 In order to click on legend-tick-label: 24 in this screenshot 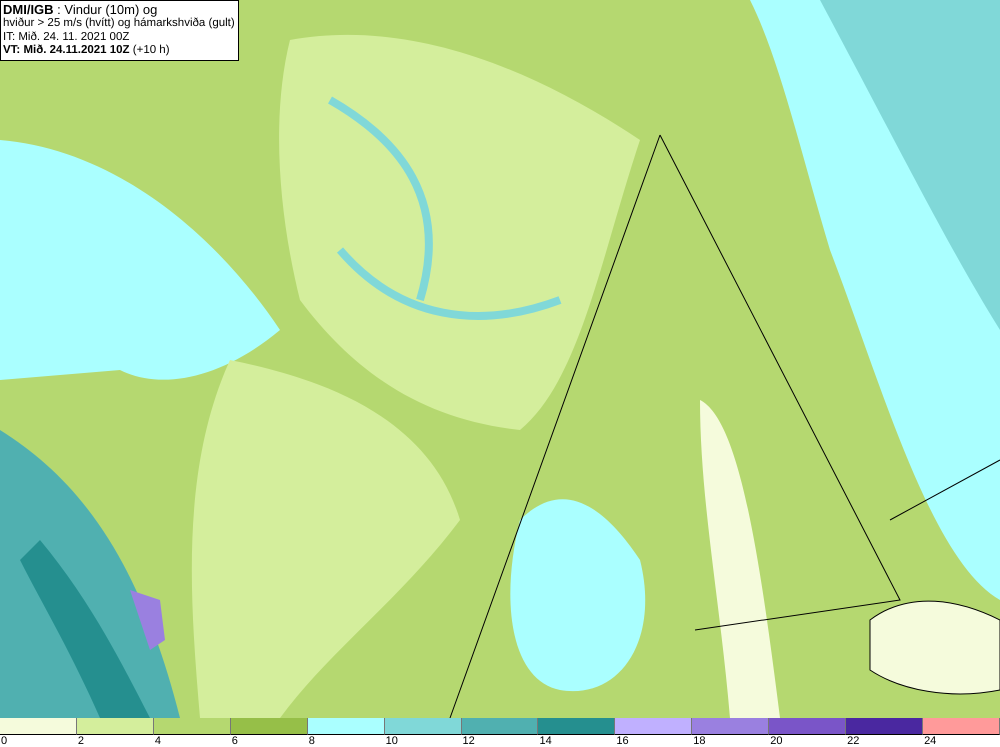, I will do `click(929, 741)`.